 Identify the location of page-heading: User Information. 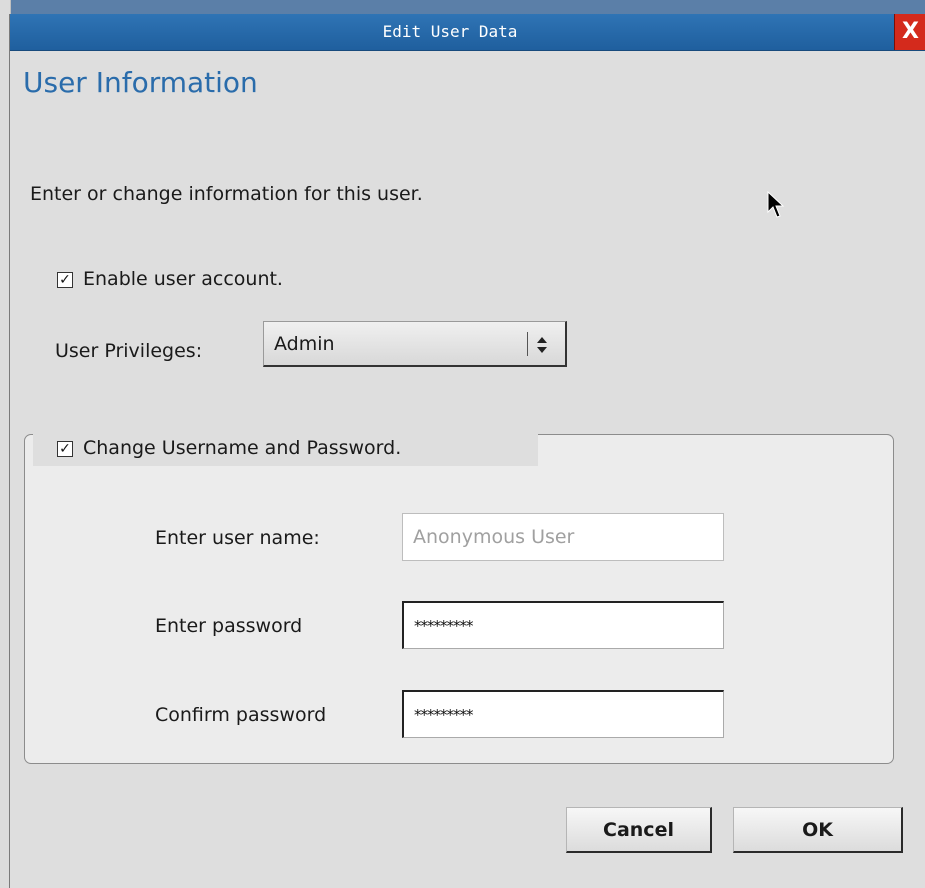
(140, 82).